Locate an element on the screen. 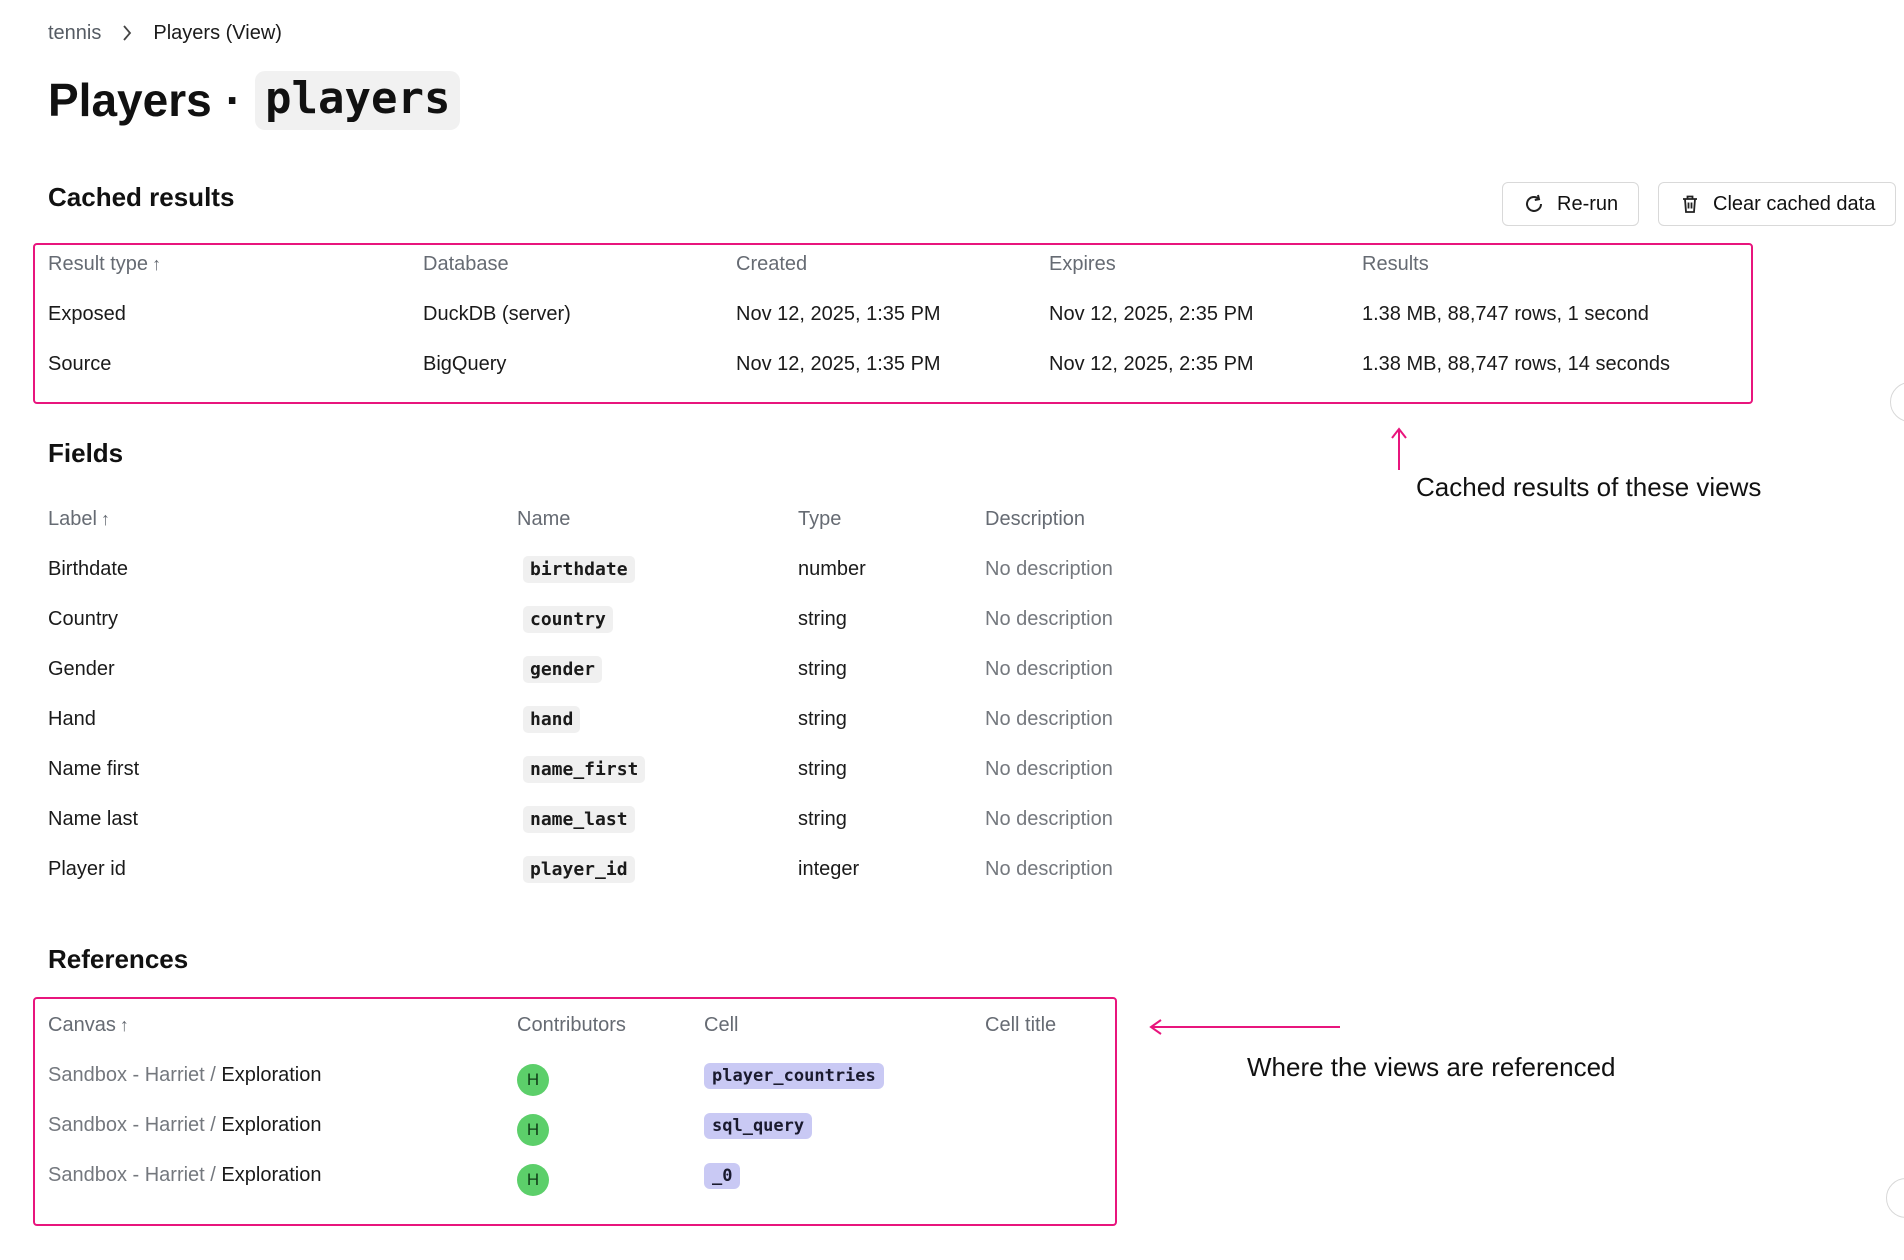 The image size is (1904, 1260). field-name: name_first is located at coordinates (584, 769).